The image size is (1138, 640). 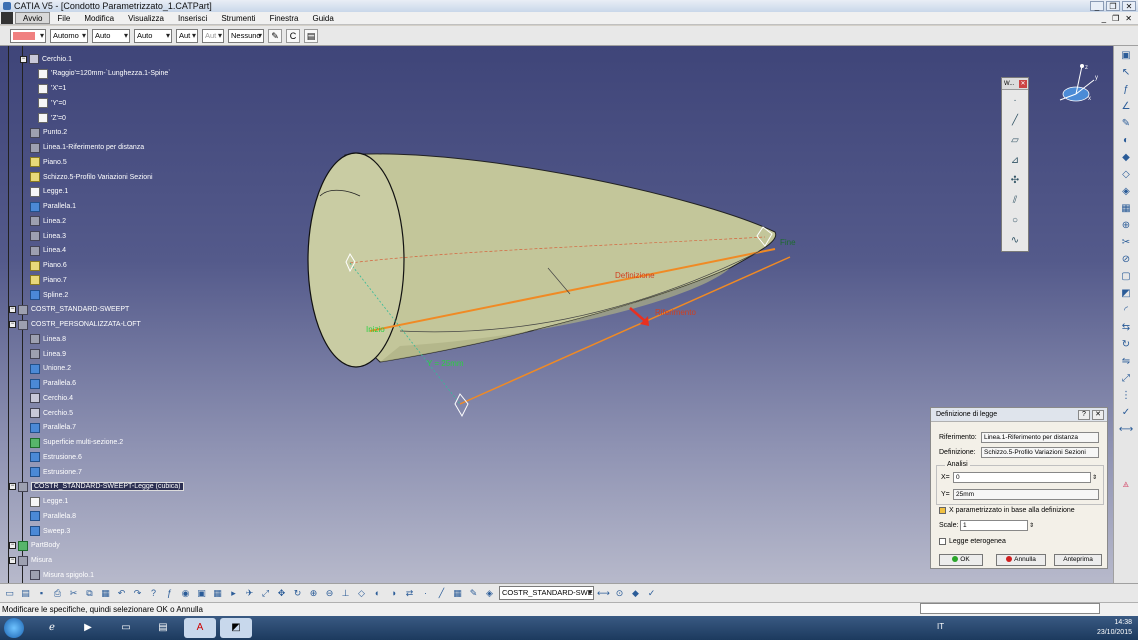 I want to click on formula-icon: ƒ, so click(x=169, y=593).